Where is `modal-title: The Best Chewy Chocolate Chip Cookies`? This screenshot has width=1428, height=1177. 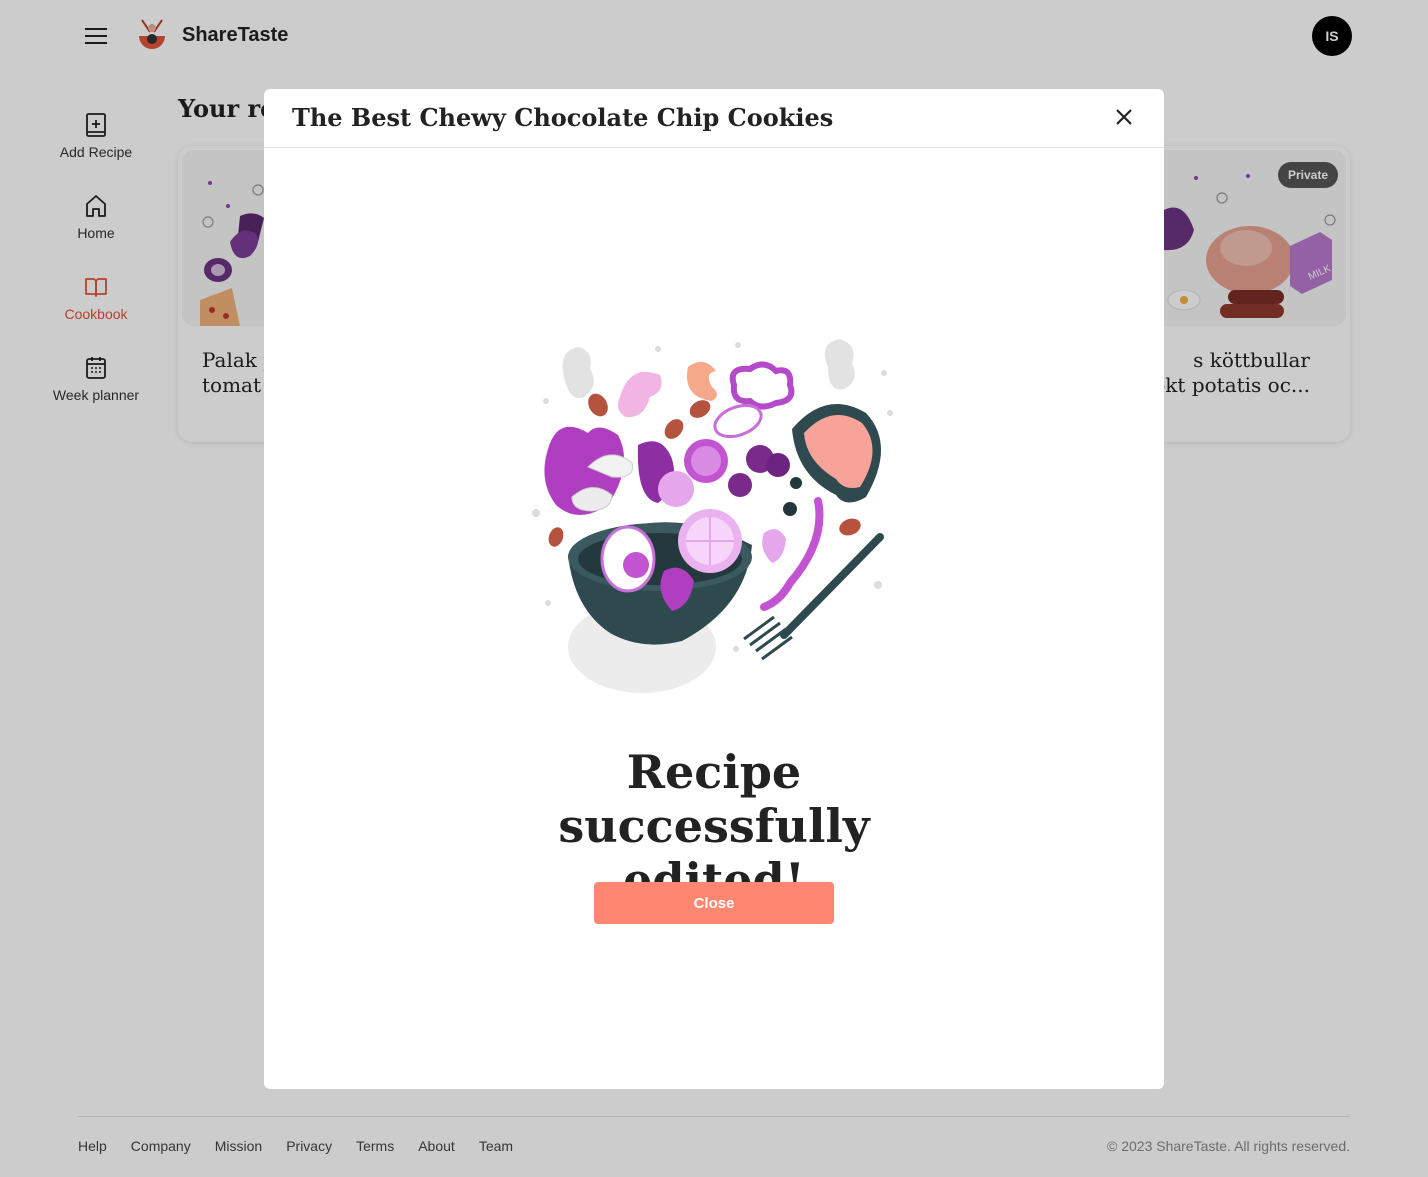 modal-title: The Best Chewy Chocolate Chip Cookies is located at coordinates (563, 117).